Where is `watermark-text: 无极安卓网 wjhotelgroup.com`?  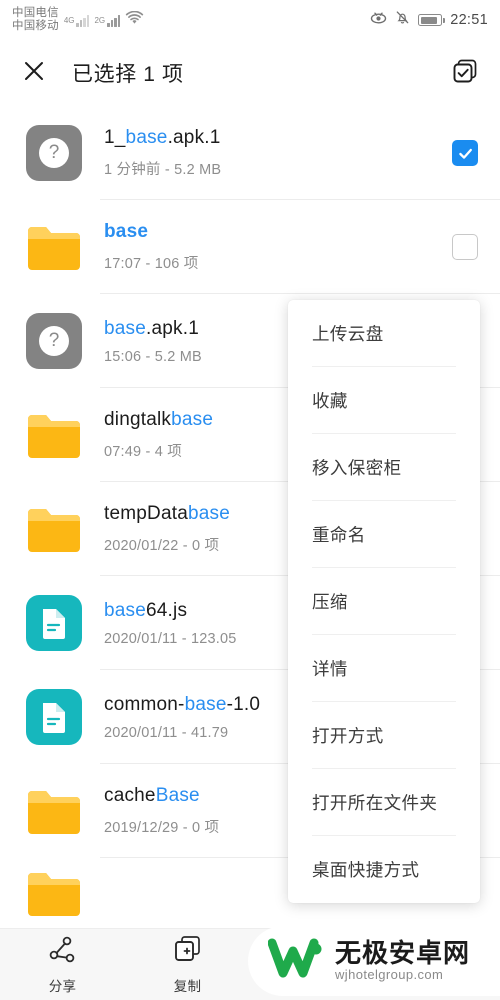
watermark-text: 无极安卓网 wjhotelgroup.com is located at coordinates (403, 960).